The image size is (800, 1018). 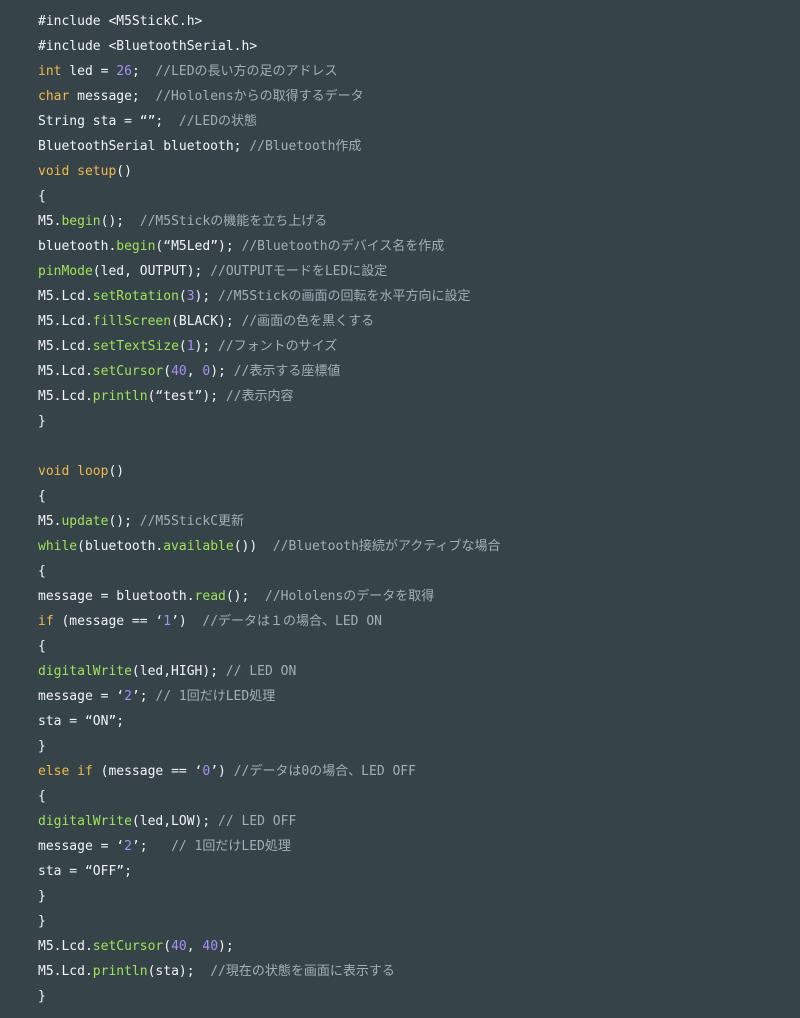 I want to click on code-line: #include <M5StickC.h>, so click(x=413, y=21).